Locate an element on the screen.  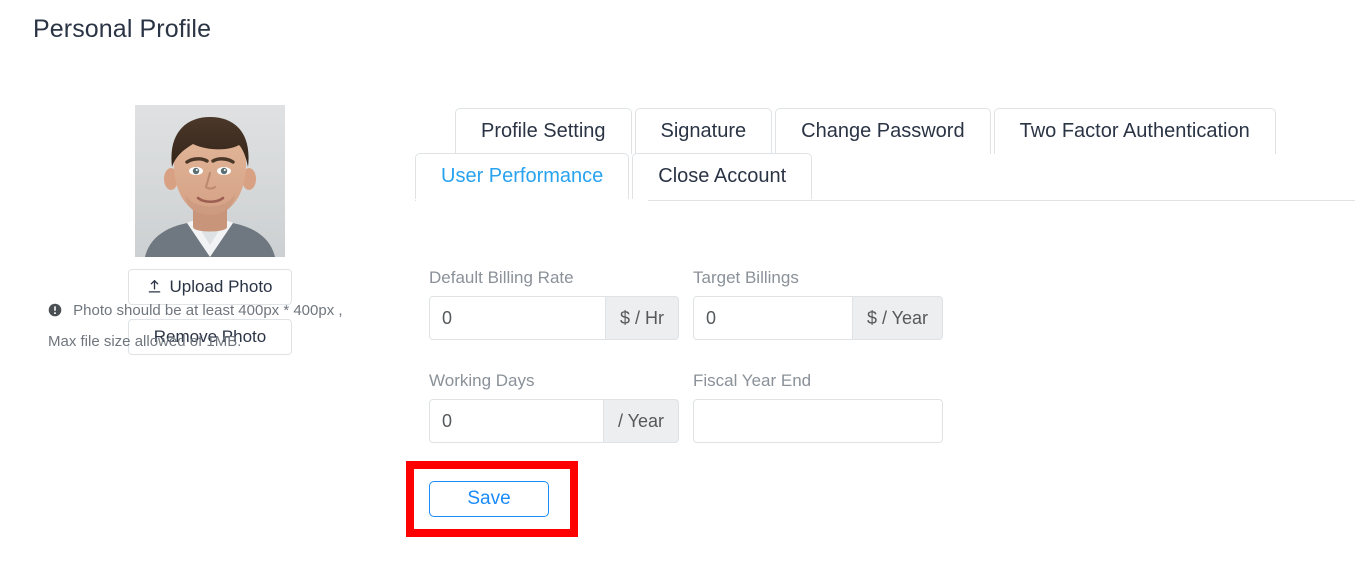
target-billings-label: Target Billings is located at coordinates (746, 277).